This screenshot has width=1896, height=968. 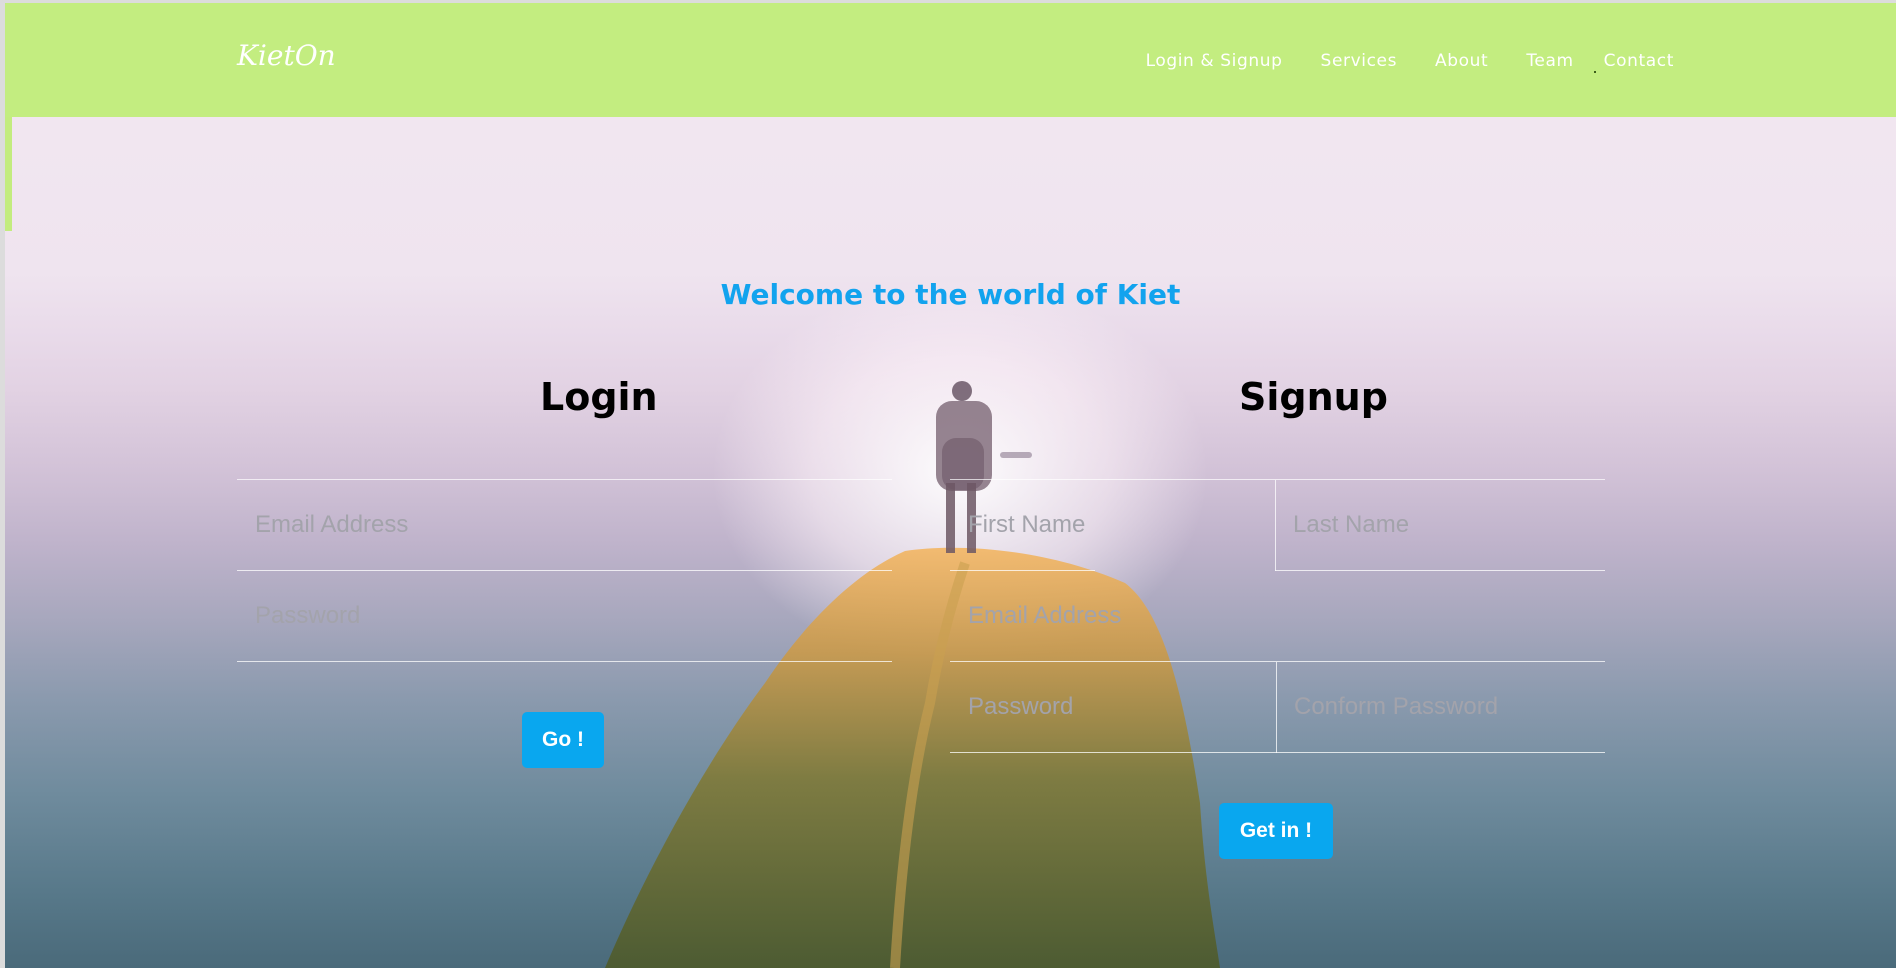 I want to click on welcome-heading: Welcome to the world of Kiet, so click(x=950, y=294).